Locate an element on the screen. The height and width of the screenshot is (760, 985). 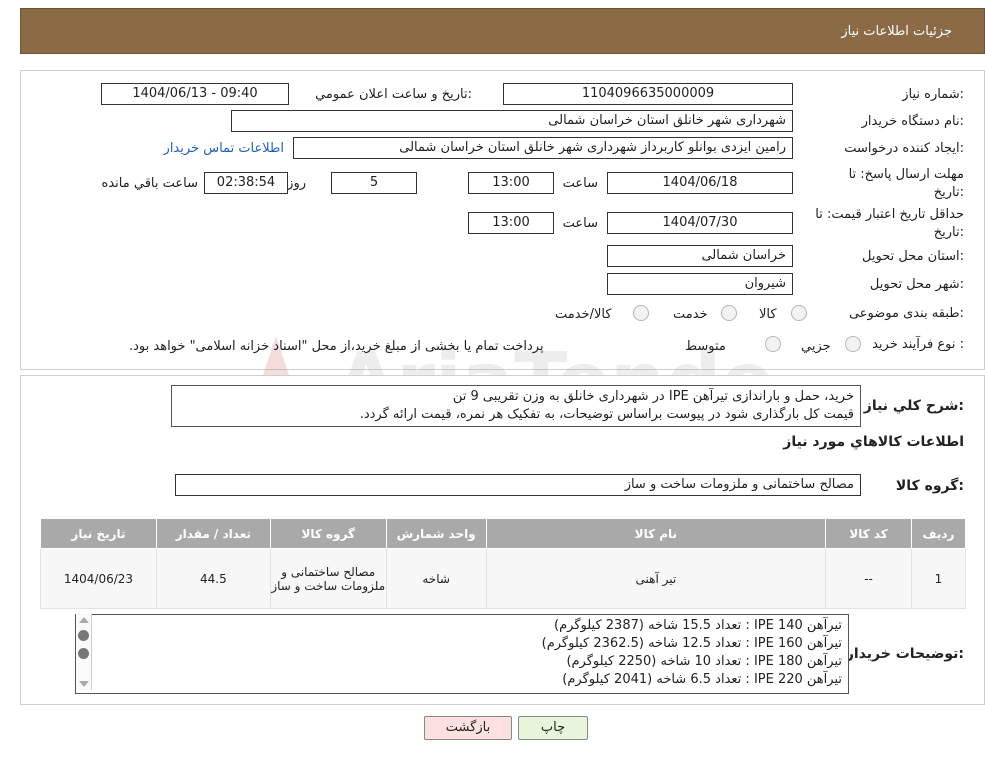
scroll-down-icon is located at coordinates (84, 684).